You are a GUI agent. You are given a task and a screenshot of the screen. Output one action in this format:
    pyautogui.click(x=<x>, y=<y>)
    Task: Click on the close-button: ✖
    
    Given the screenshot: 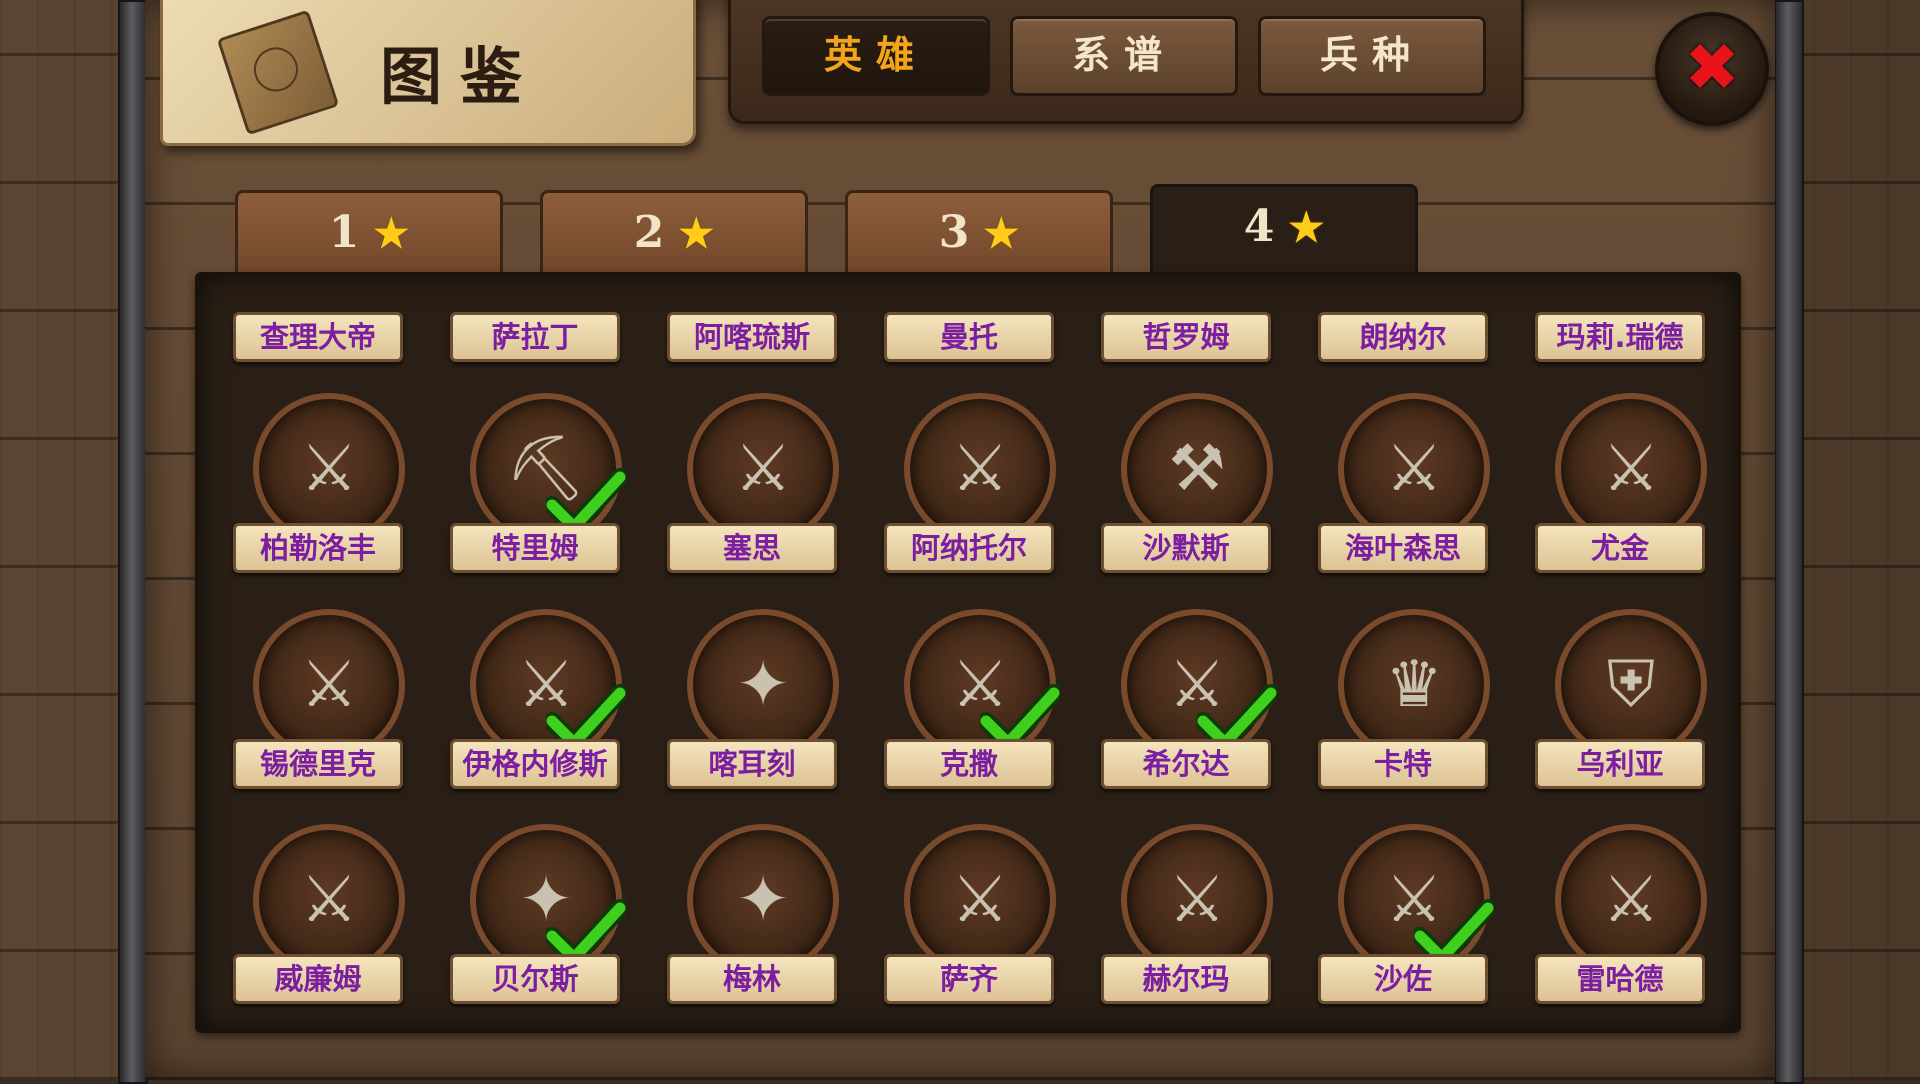 What is the action you would take?
    pyautogui.click(x=1712, y=69)
    